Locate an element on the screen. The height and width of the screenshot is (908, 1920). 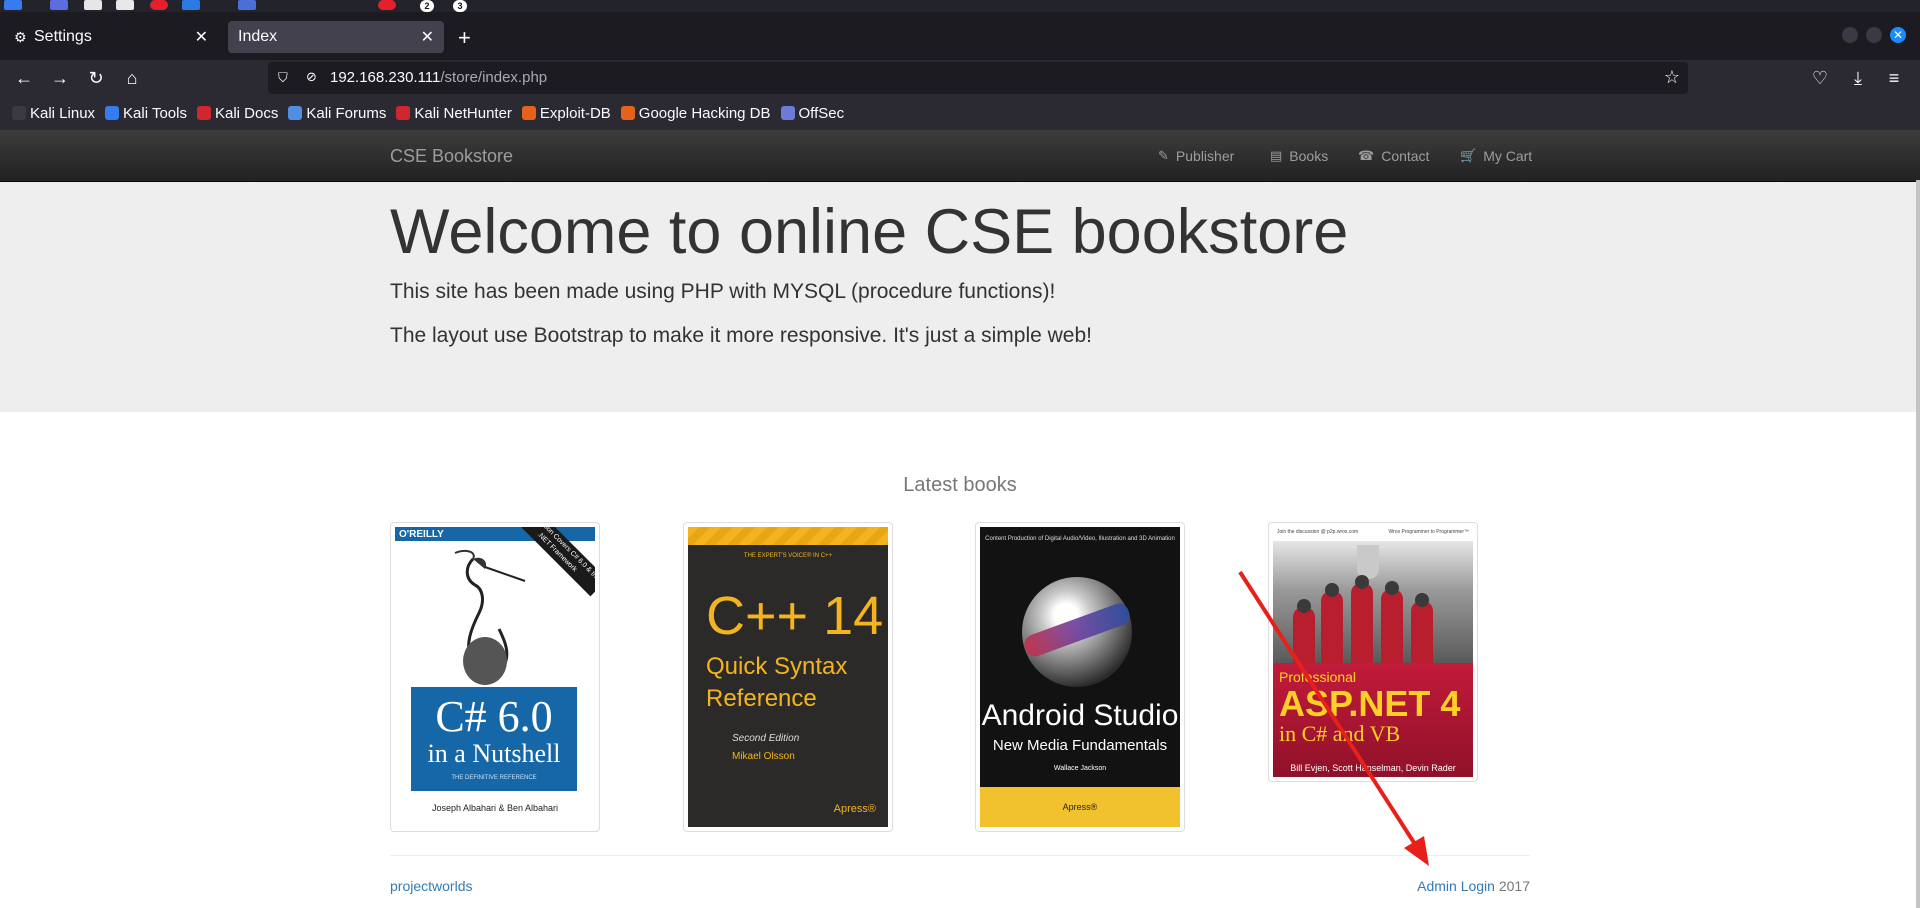
kali-docs-icon is located at coordinates (203, 113).